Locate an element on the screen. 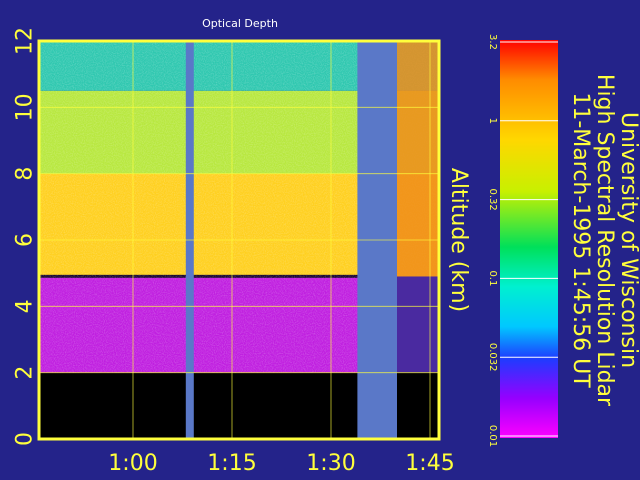 This screenshot has width=640, height=480. header-instrument: High Spectral Resolution Lidar is located at coordinates (604, 240).